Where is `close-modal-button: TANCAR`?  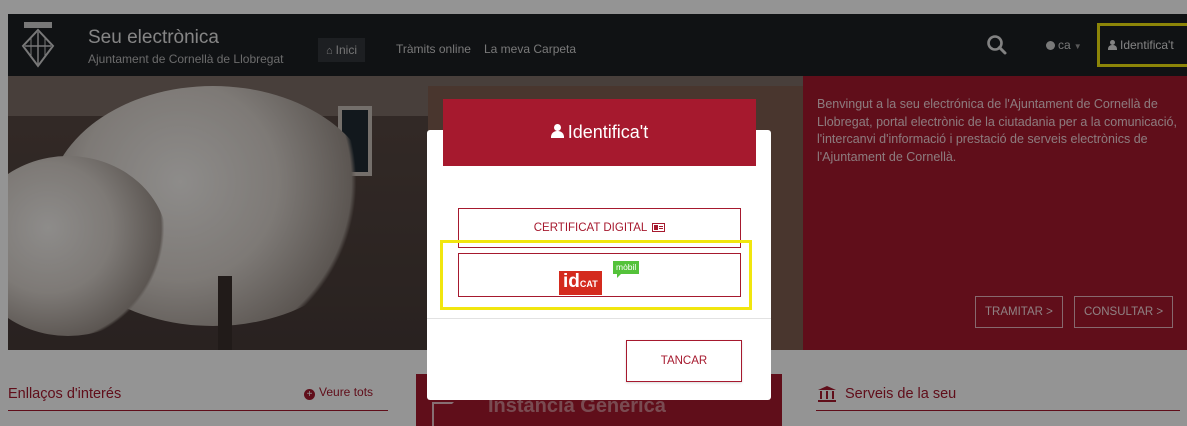
close-modal-button: TANCAR is located at coordinates (684, 361).